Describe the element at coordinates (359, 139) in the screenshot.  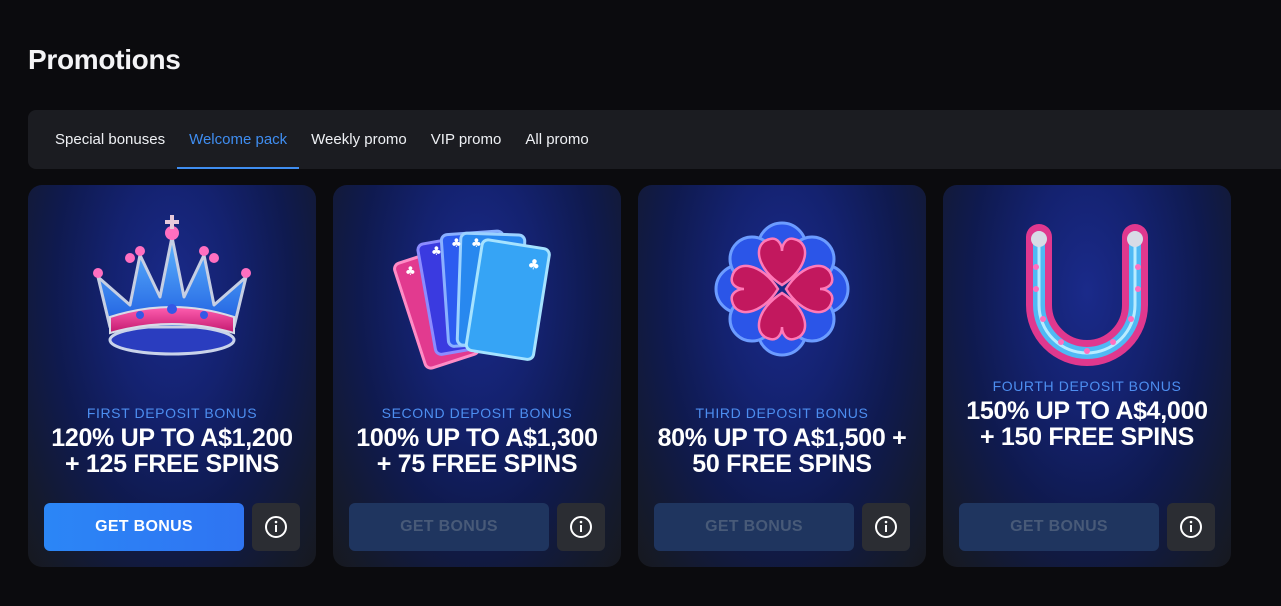
I see `tab-weekly-promo: Weekly promo` at that location.